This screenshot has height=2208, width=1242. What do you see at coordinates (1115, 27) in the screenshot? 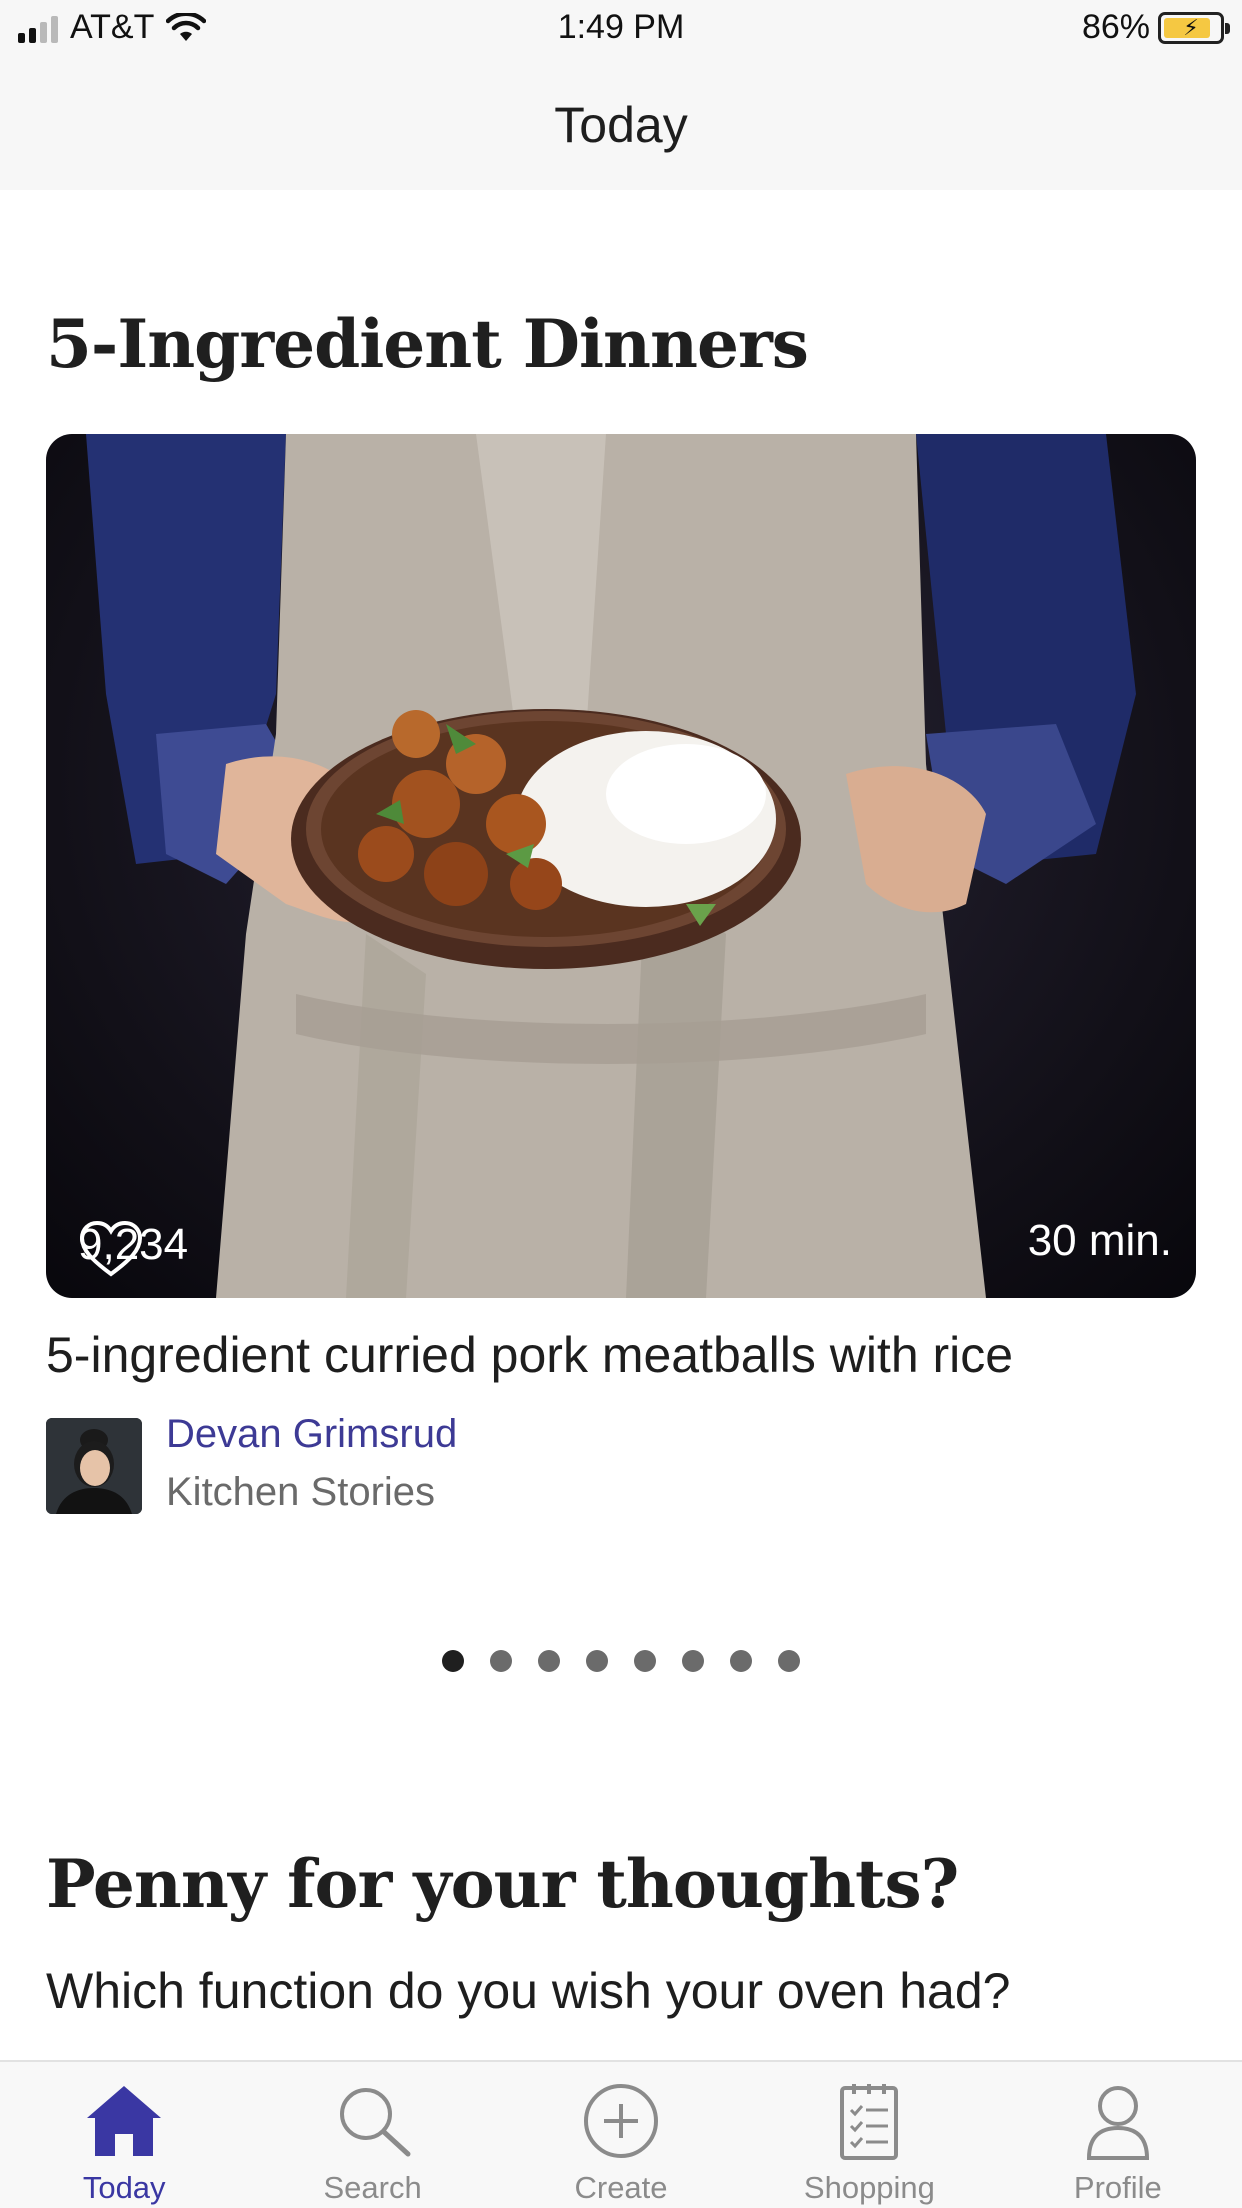
I see `battery-percent: 86%` at bounding box center [1115, 27].